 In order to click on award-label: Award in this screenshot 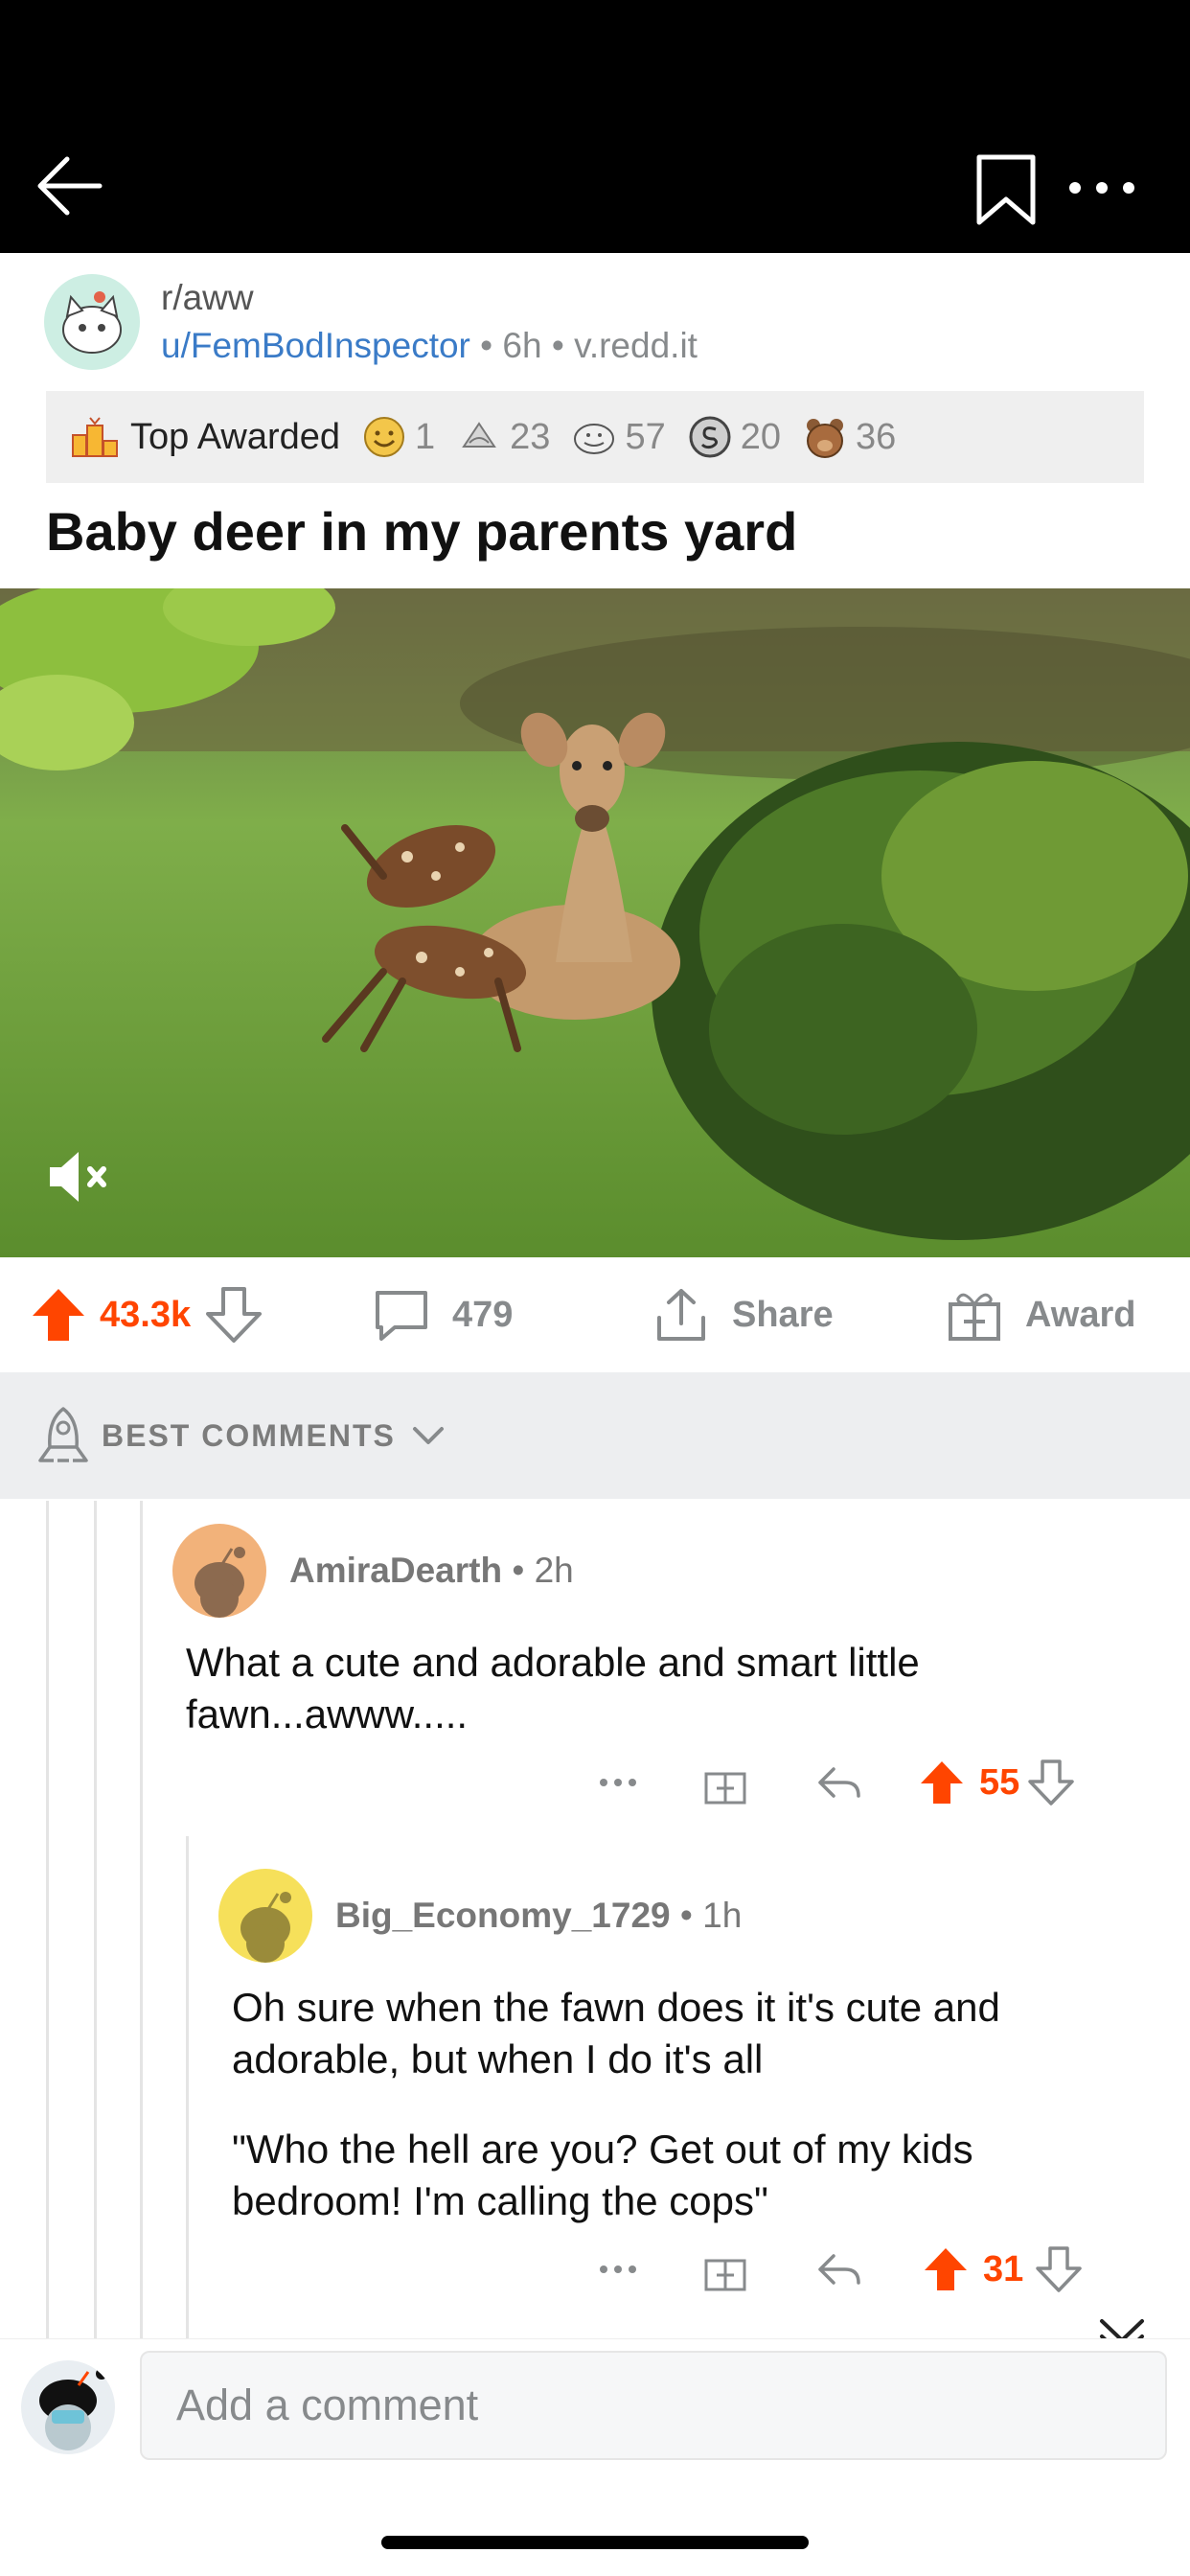, I will do `click(1080, 1314)`.